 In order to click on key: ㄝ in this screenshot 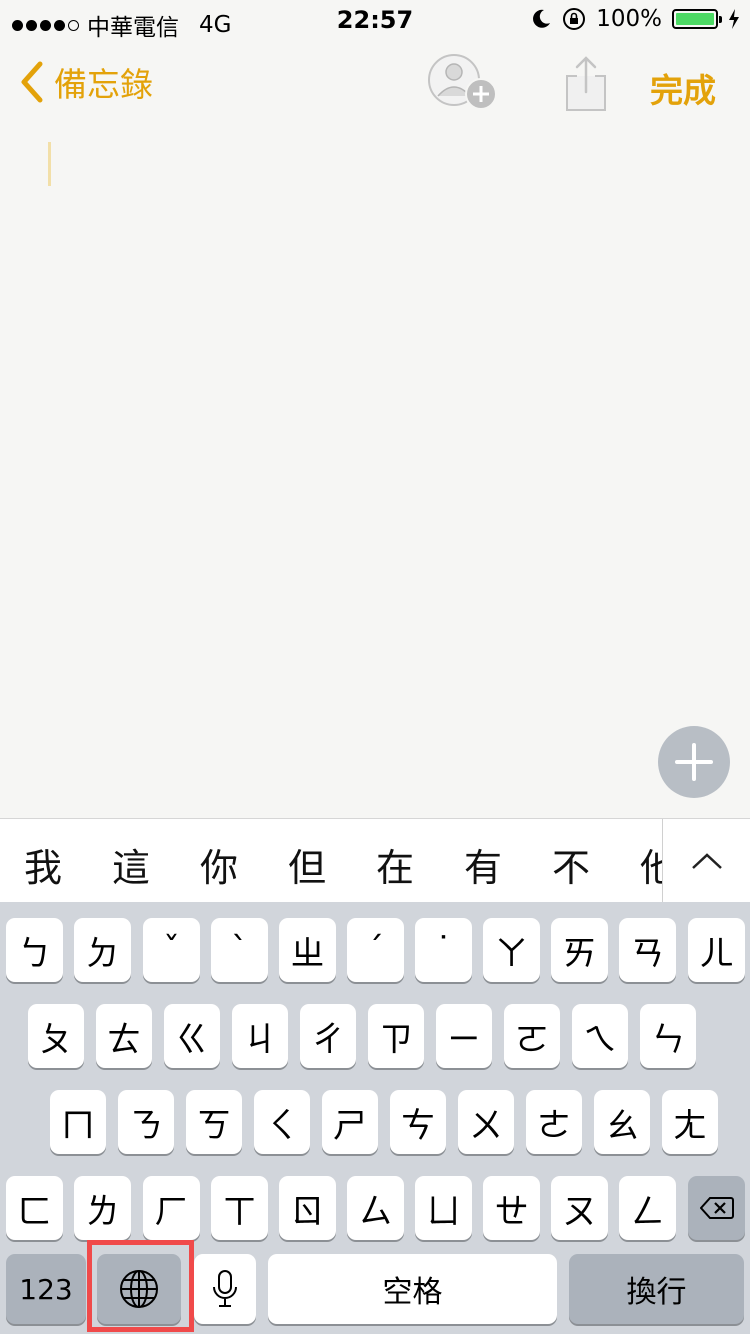, I will do `click(511, 1208)`.